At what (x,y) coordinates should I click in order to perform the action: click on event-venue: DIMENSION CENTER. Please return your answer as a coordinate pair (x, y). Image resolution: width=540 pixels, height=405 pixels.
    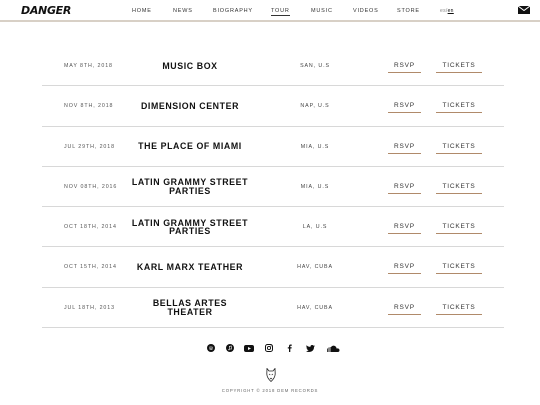
    Looking at the image, I should click on (190, 106).